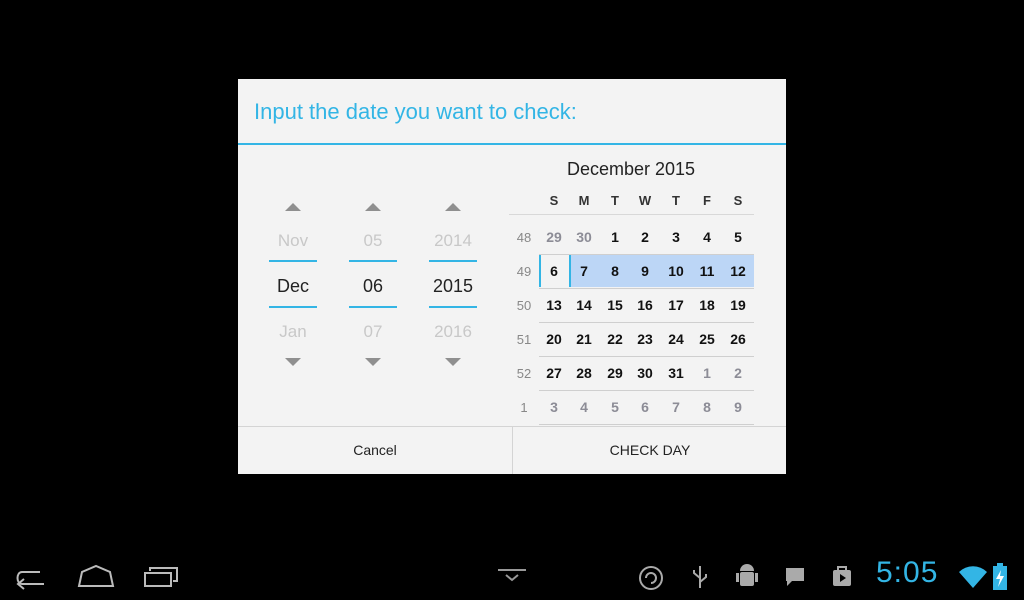  What do you see at coordinates (676, 373) in the screenshot?
I see `calendar-day: 31` at bounding box center [676, 373].